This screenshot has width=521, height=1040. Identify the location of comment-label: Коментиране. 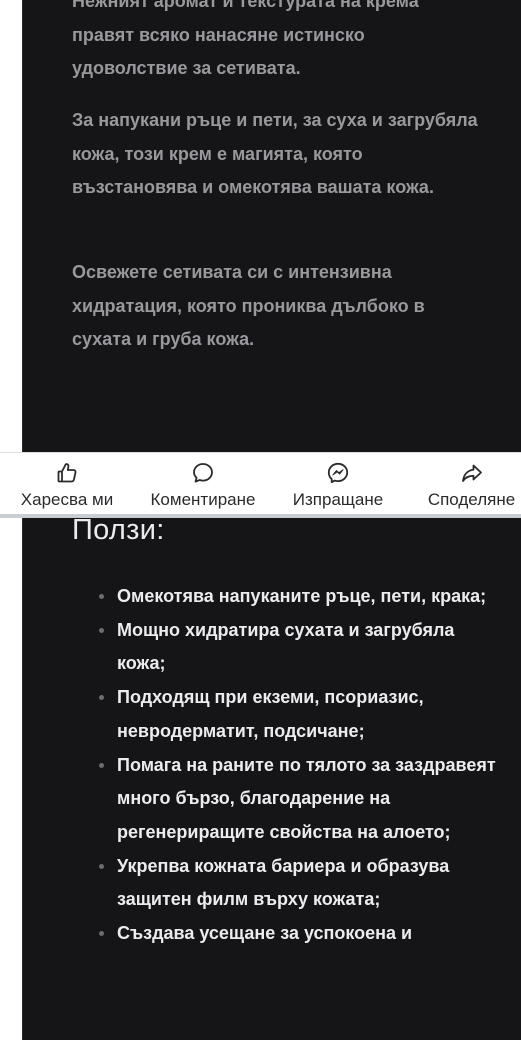
(203, 499).